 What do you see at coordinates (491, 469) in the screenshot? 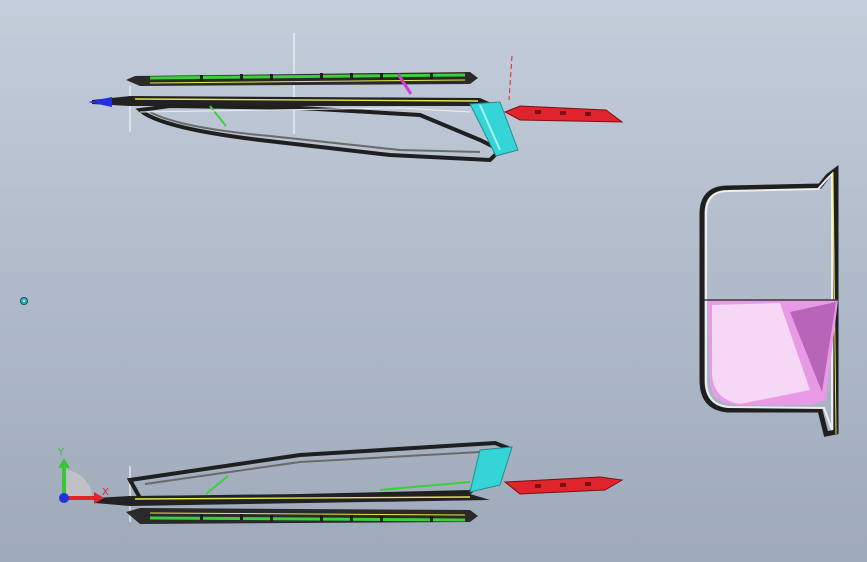
I see `bottom-glass-cyan` at bounding box center [491, 469].